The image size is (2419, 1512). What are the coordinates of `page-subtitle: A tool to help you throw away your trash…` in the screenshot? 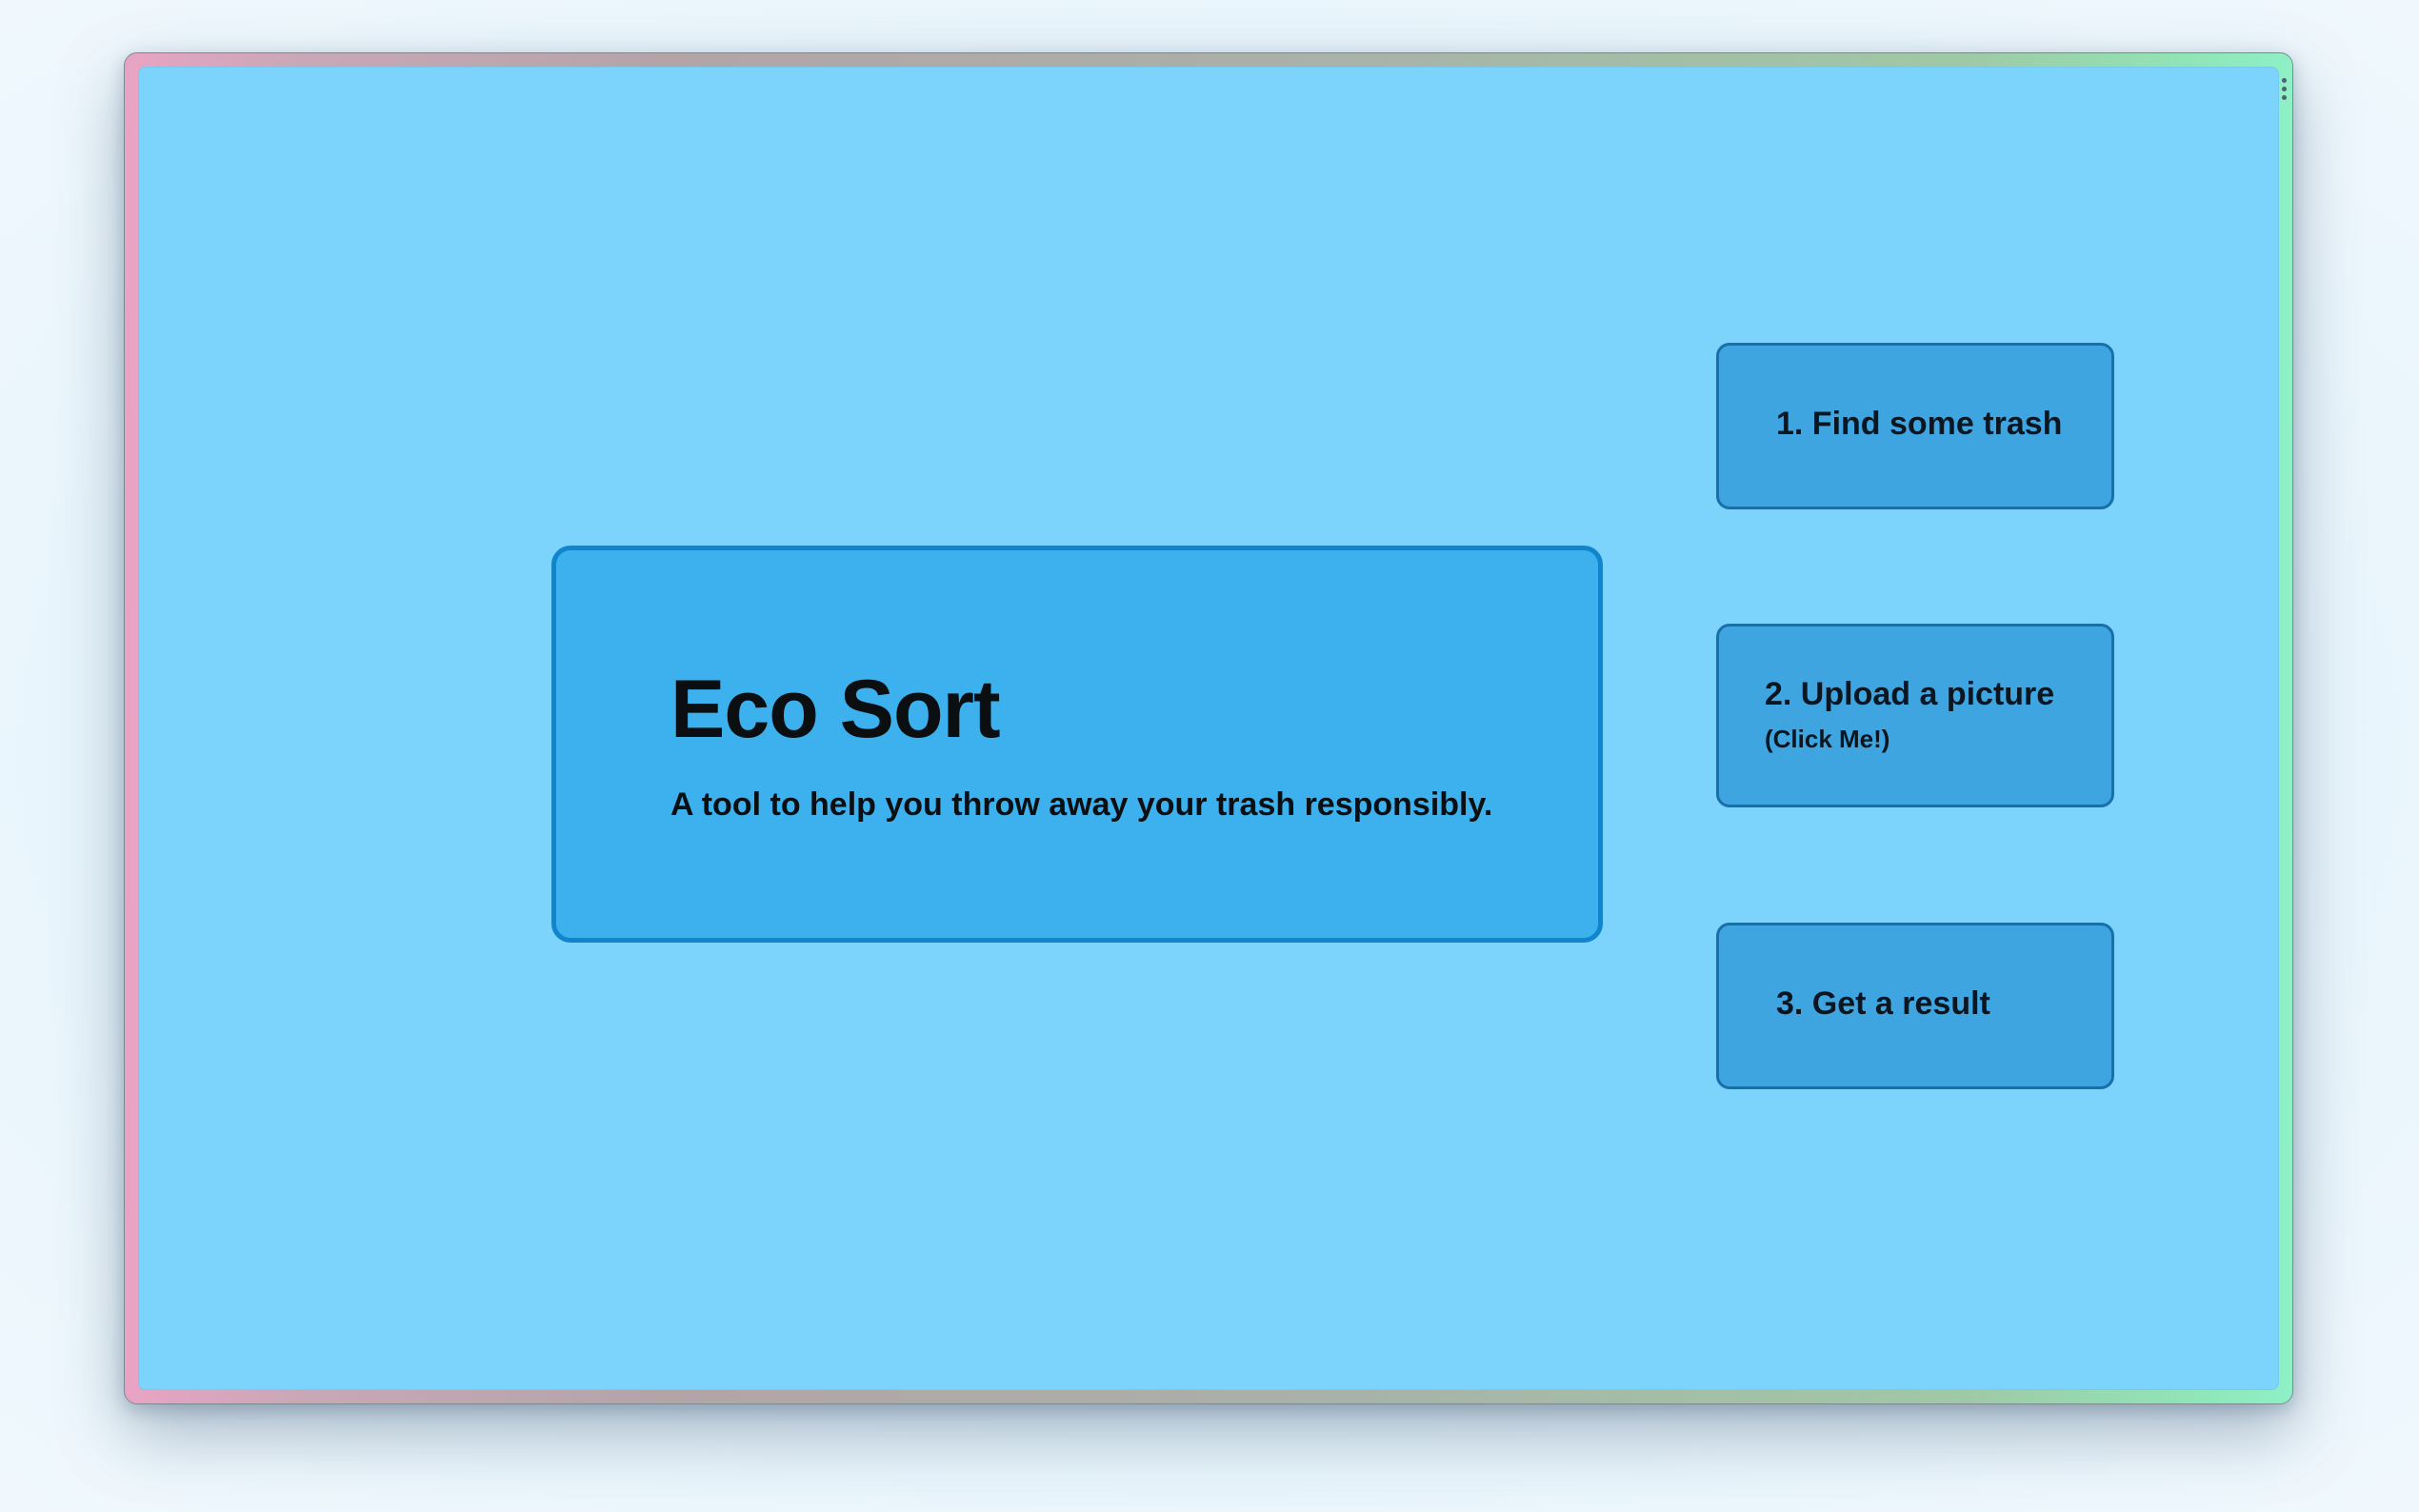 It's located at (1081, 804).